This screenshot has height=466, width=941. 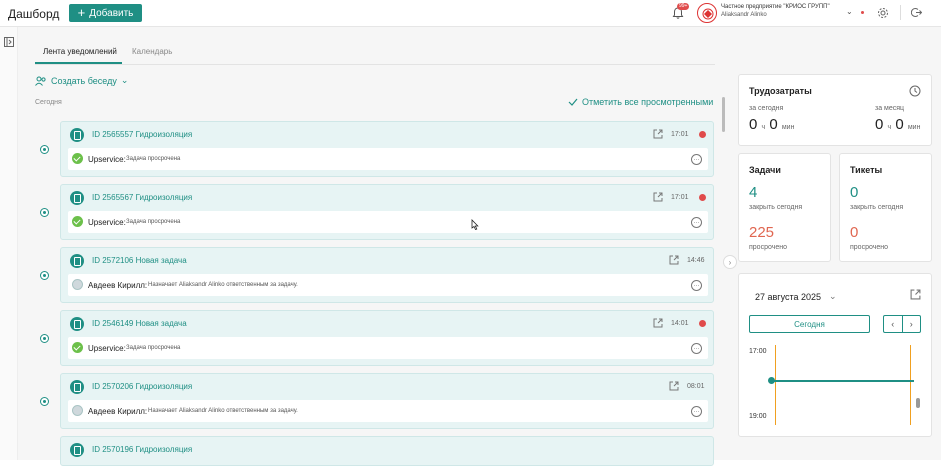 I want to click on card-title: ID 2570206 Гидроизоляция, so click(x=142, y=386).